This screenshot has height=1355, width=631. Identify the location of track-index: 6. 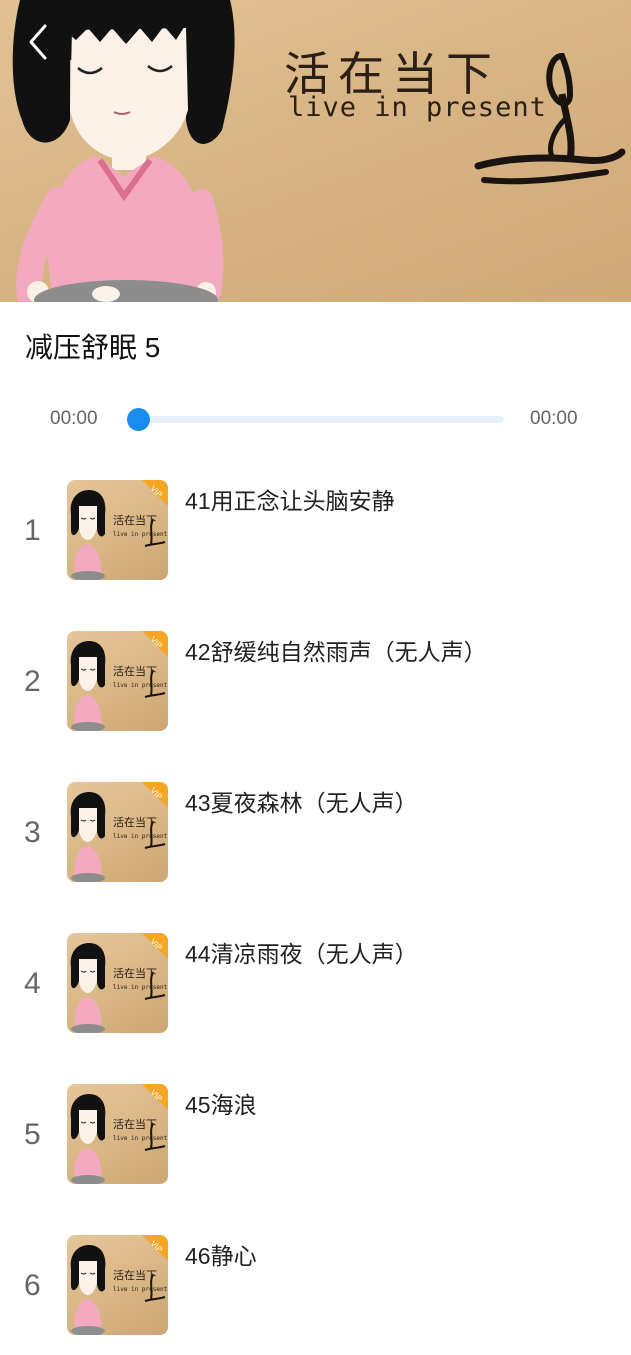
(32, 1285).